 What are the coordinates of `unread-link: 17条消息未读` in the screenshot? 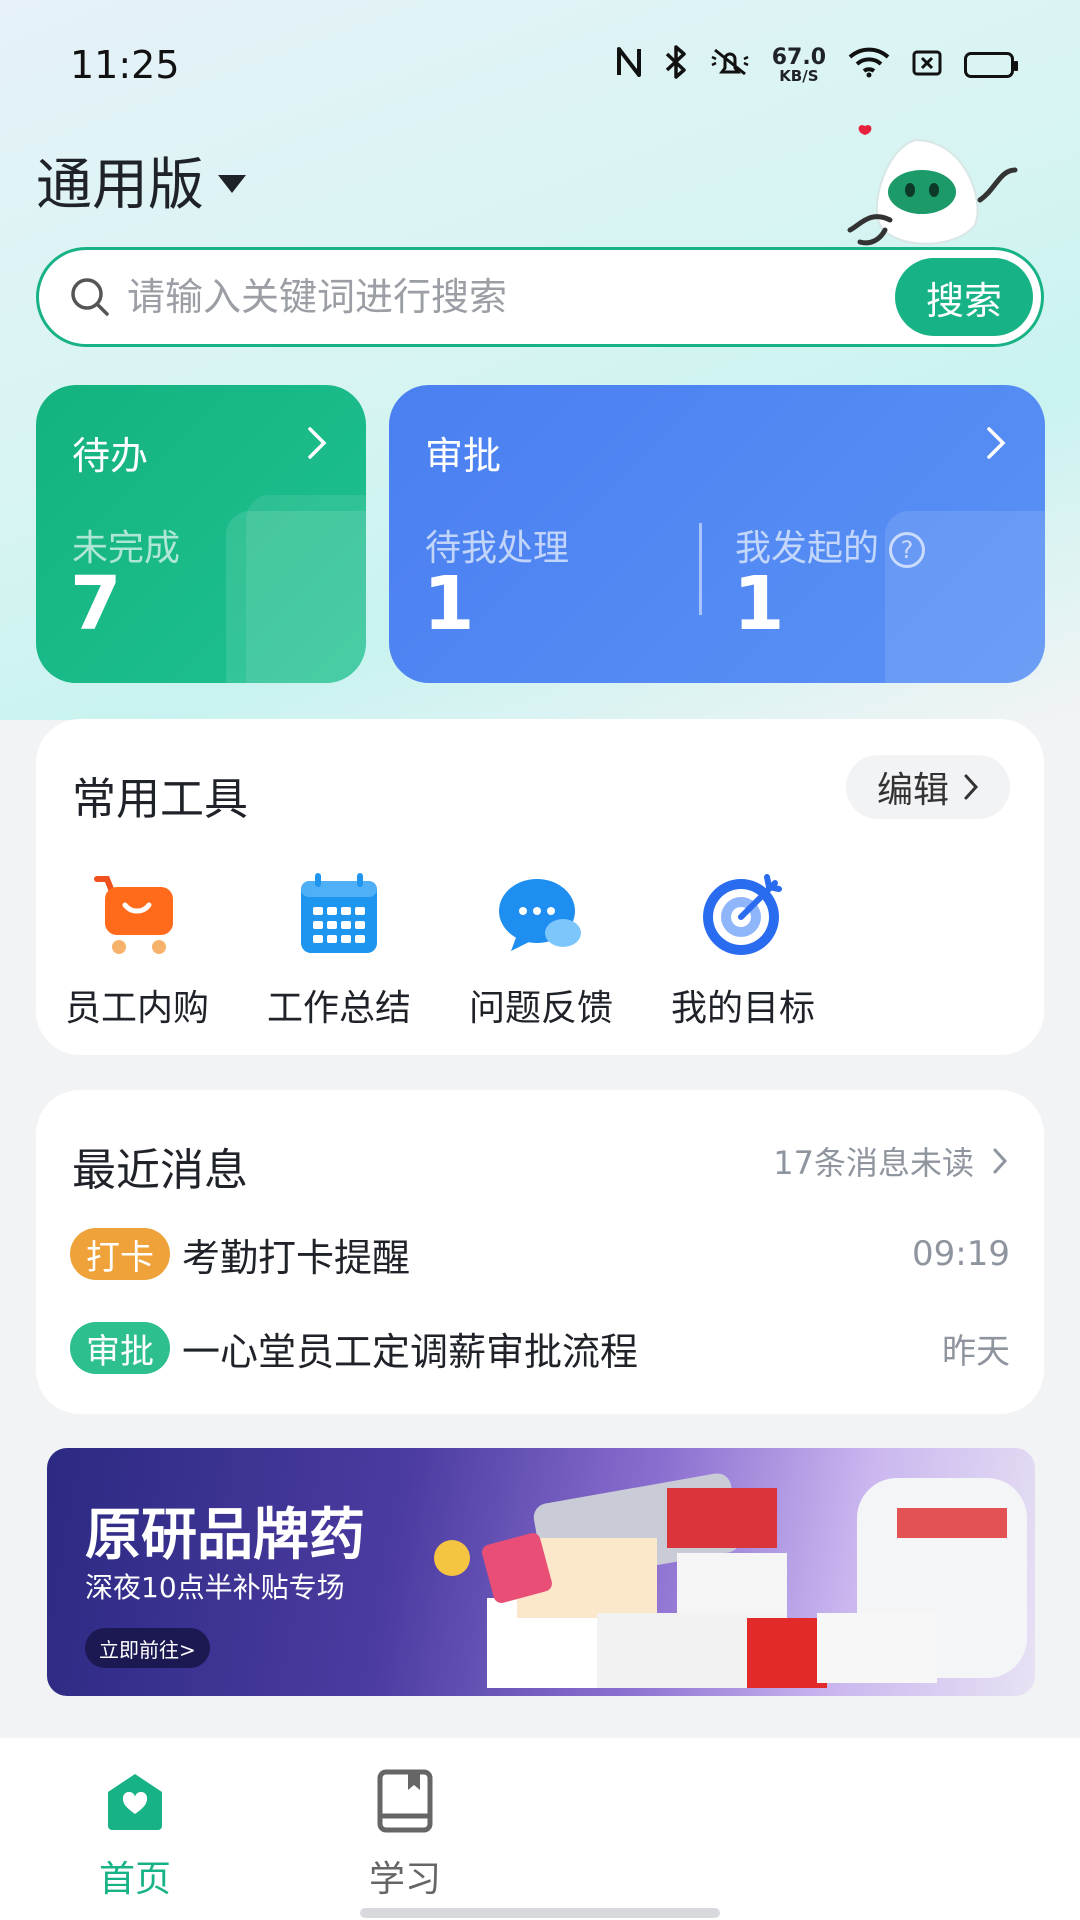 It's located at (890, 1161).